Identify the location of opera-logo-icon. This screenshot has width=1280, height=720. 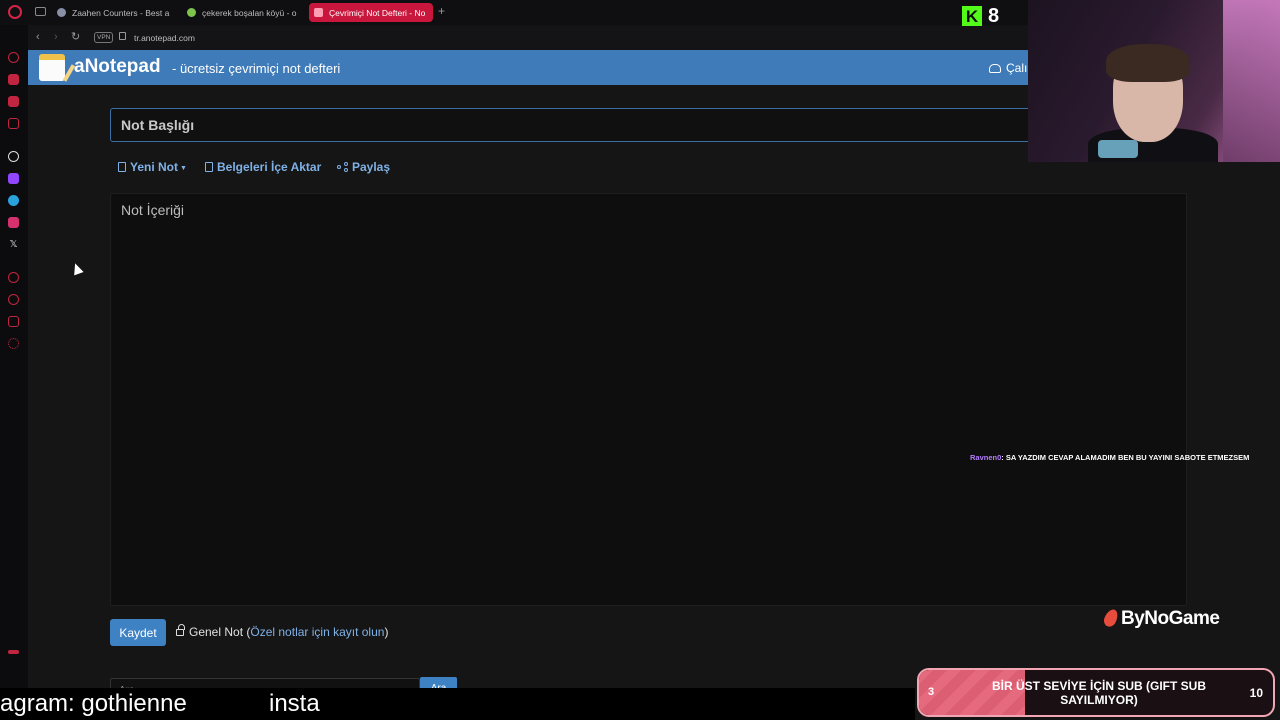
(15, 12).